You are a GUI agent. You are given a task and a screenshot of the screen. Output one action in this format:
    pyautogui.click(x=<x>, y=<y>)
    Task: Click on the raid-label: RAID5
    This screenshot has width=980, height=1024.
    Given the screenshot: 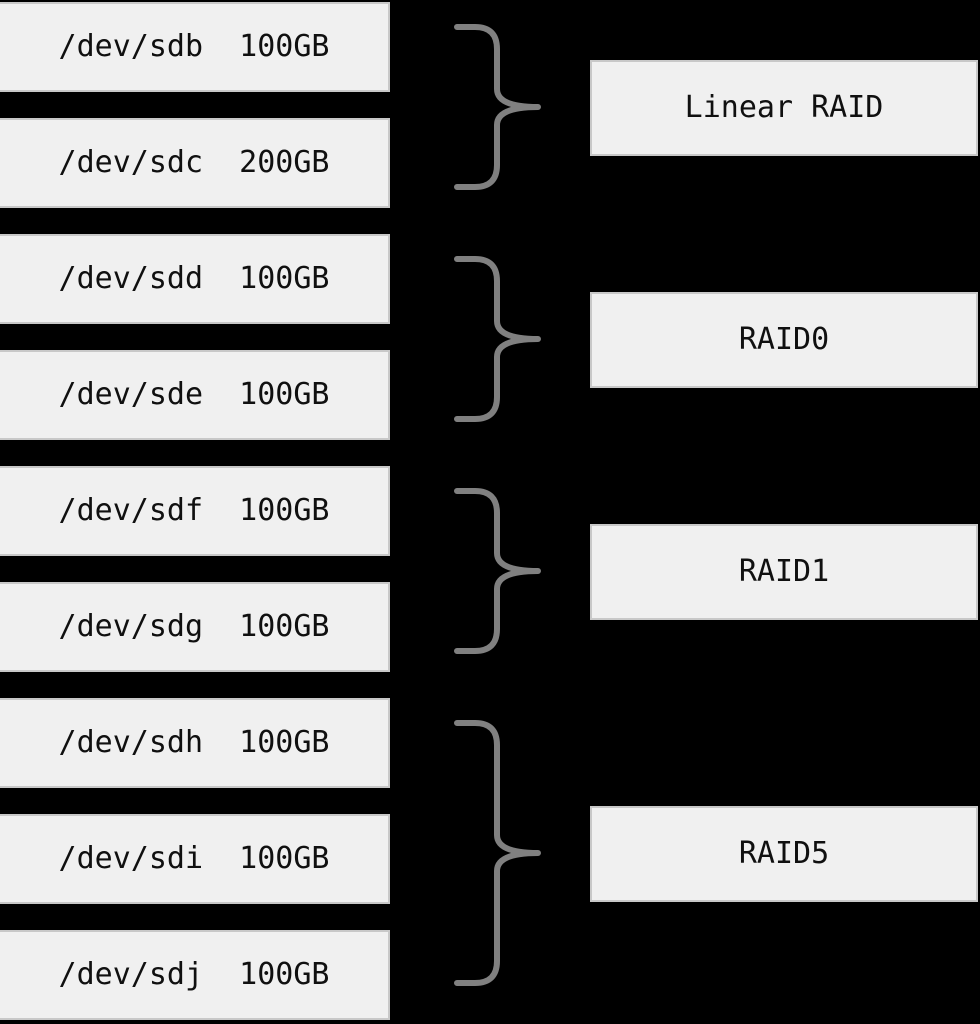 What is the action you would take?
    pyautogui.click(x=784, y=853)
    